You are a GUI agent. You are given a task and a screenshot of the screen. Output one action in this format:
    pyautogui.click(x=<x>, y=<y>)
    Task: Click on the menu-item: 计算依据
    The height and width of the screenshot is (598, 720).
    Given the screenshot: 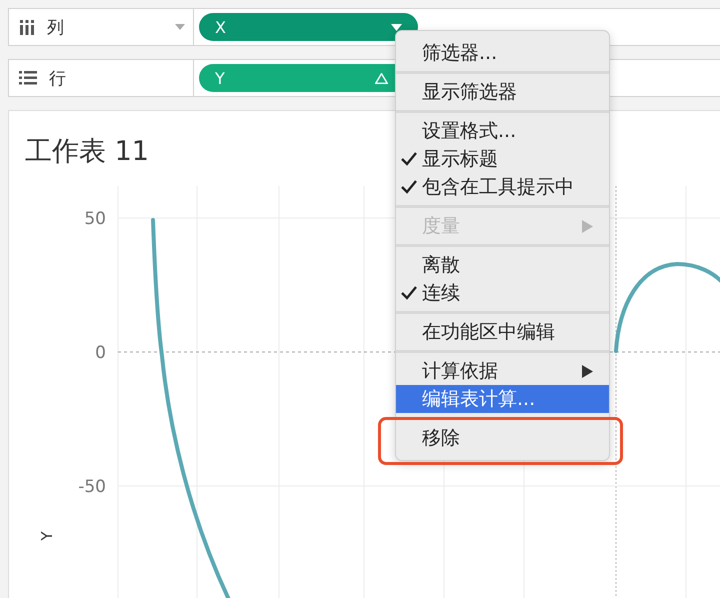 What is the action you would take?
    pyautogui.click(x=502, y=371)
    